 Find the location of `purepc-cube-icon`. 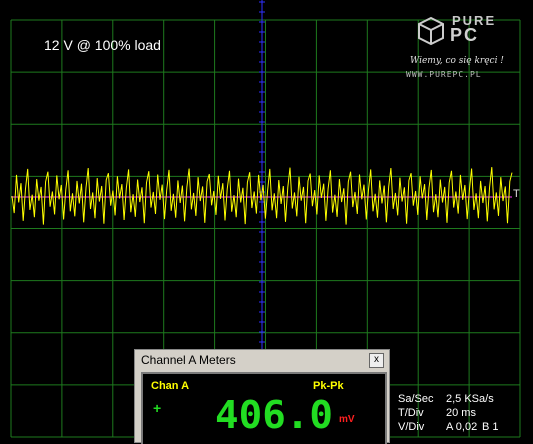

purepc-cube-icon is located at coordinates (431, 31).